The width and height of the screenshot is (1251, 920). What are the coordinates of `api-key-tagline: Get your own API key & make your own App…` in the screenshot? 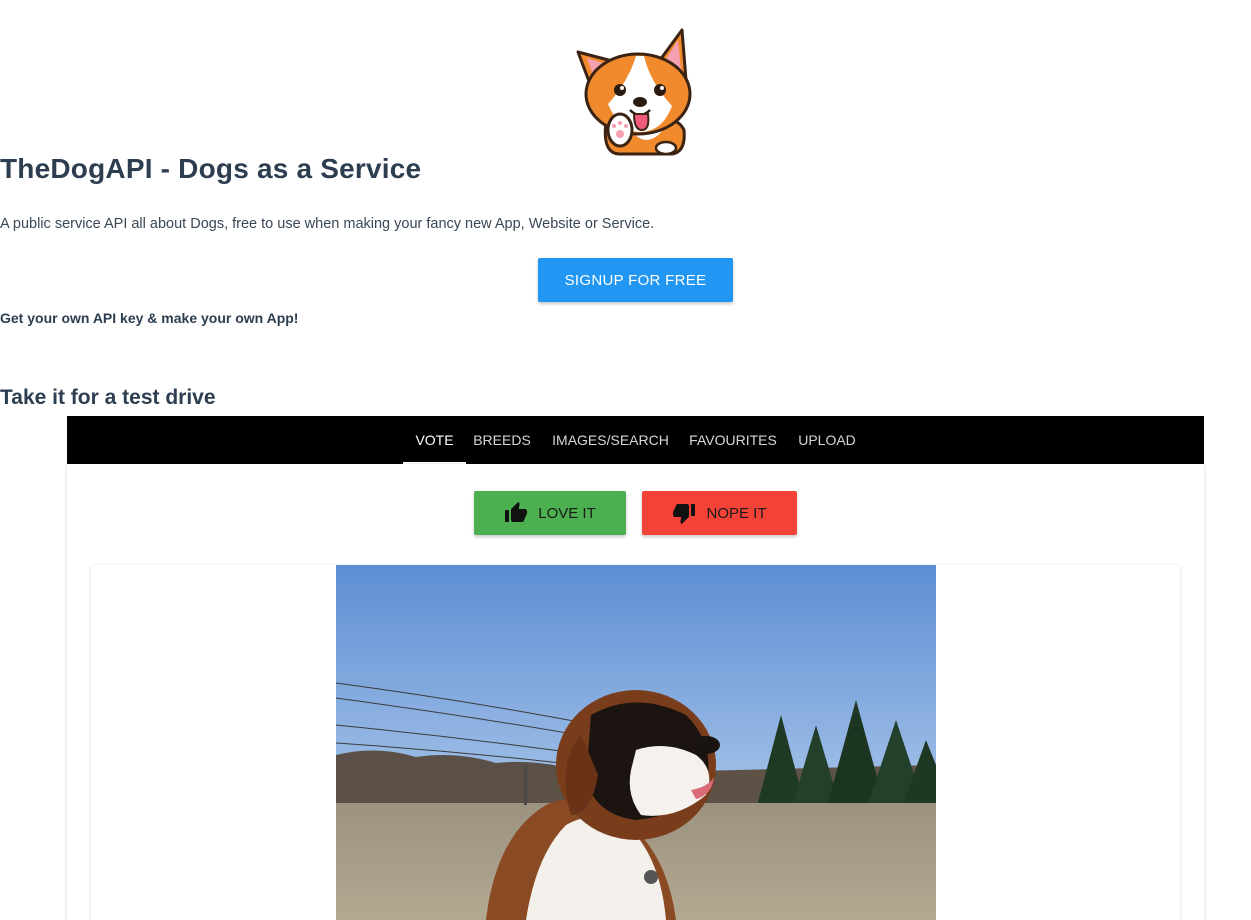 It's located at (149, 318).